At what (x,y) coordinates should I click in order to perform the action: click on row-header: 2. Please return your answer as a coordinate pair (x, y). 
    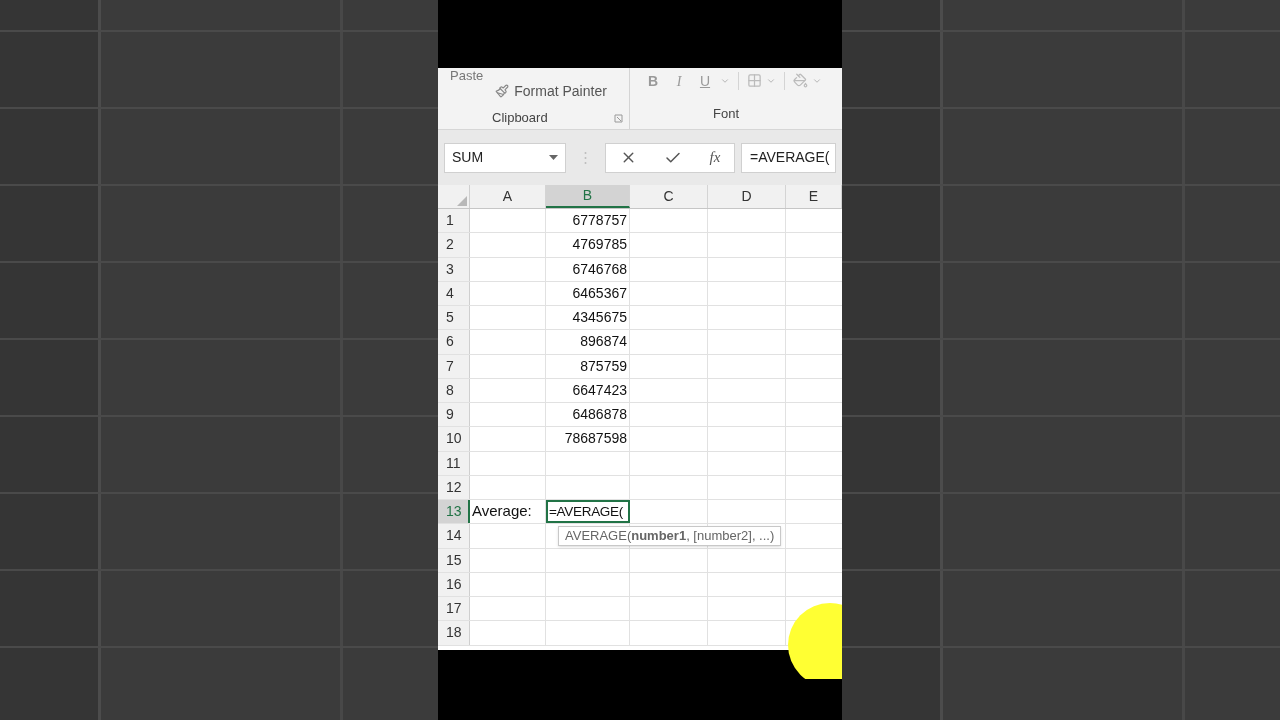
    Looking at the image, I should click on (454, 245).